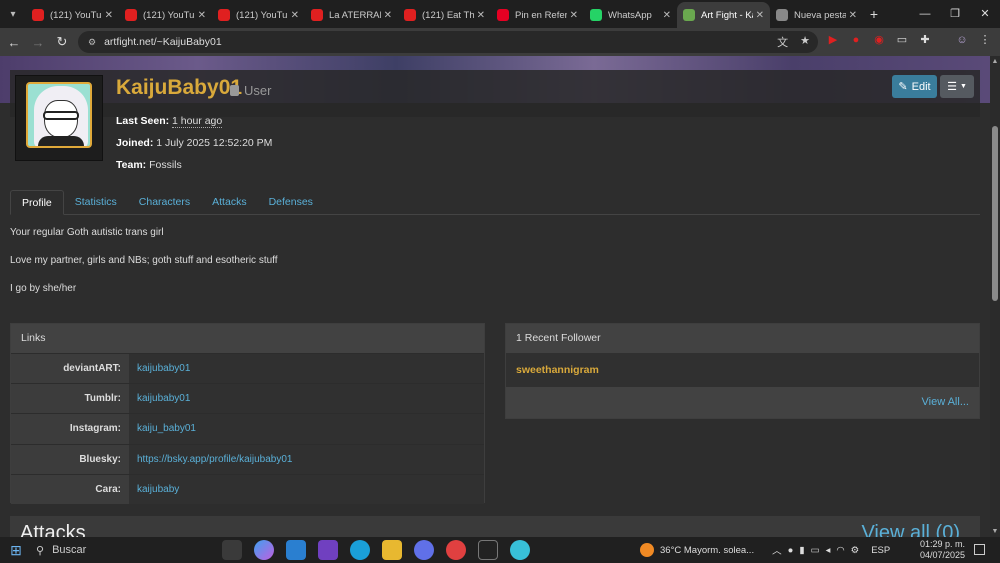 Image resolution: width=1000 pixels, height=563 pixels. What do you see at coordinates (723, 15) in the screenshot?
I see `browser-tab: Art Fight - Ka ✕` at bounding box center [723, 15].